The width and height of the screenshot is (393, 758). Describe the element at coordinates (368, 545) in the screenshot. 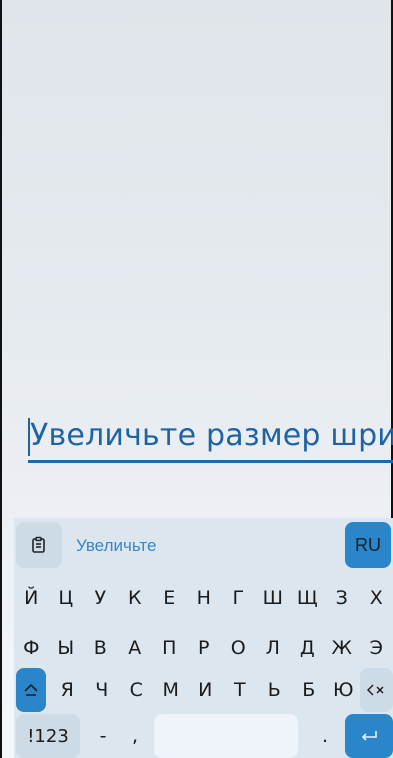

I see `language-button: RU` at that location.